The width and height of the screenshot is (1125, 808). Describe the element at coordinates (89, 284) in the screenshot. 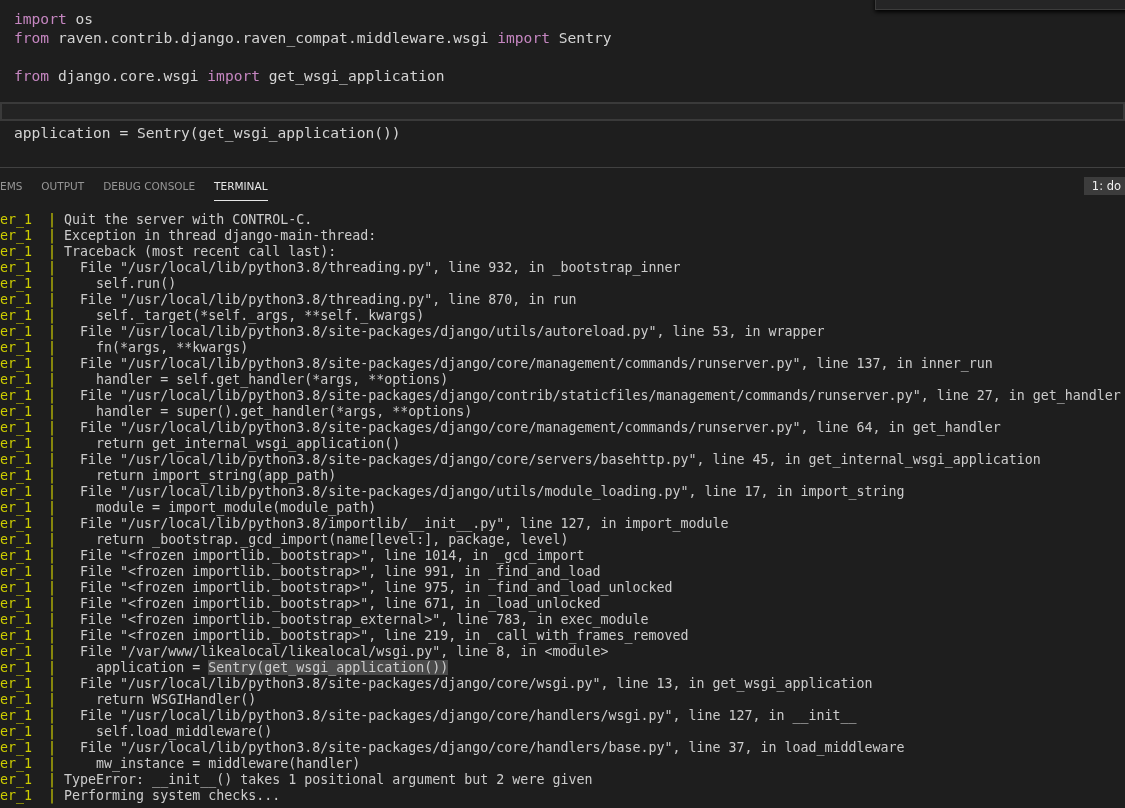

I see `terminal-line: er_1 | self.run()` at that location.